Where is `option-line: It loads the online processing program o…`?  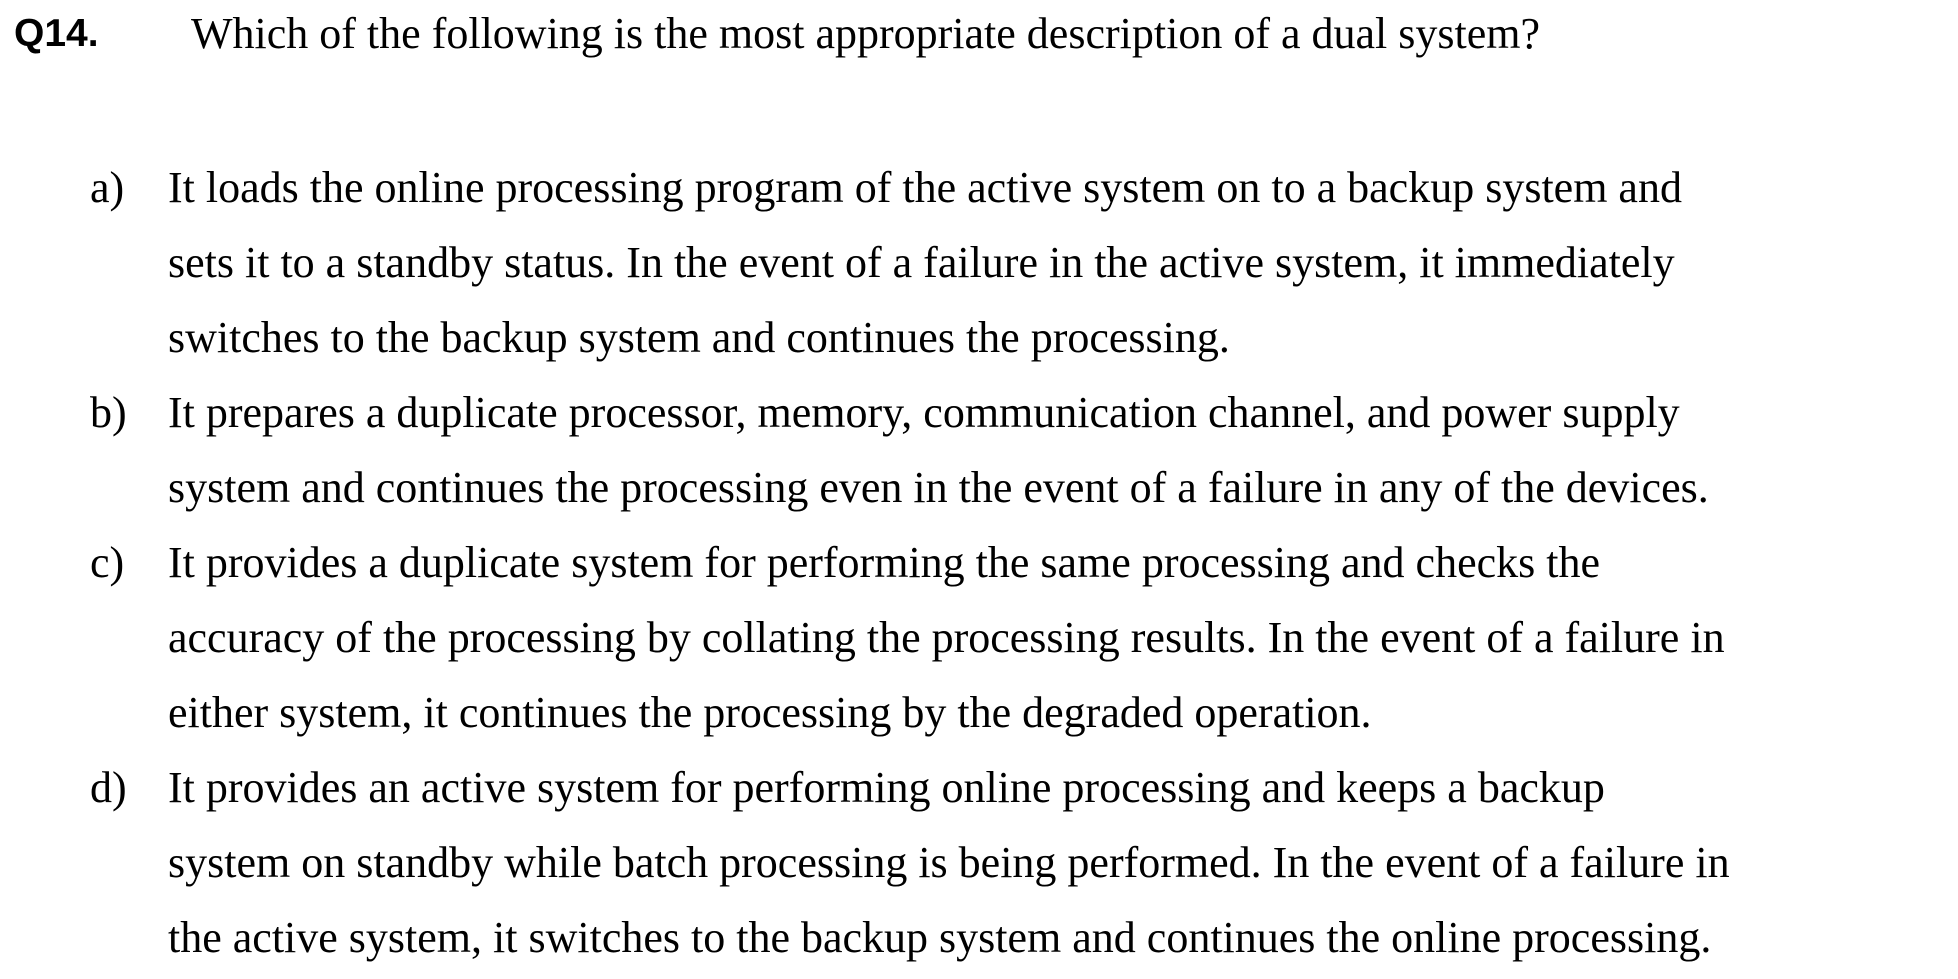
option-line: It loads the online processing program o… is located at coordinates (925, 187).